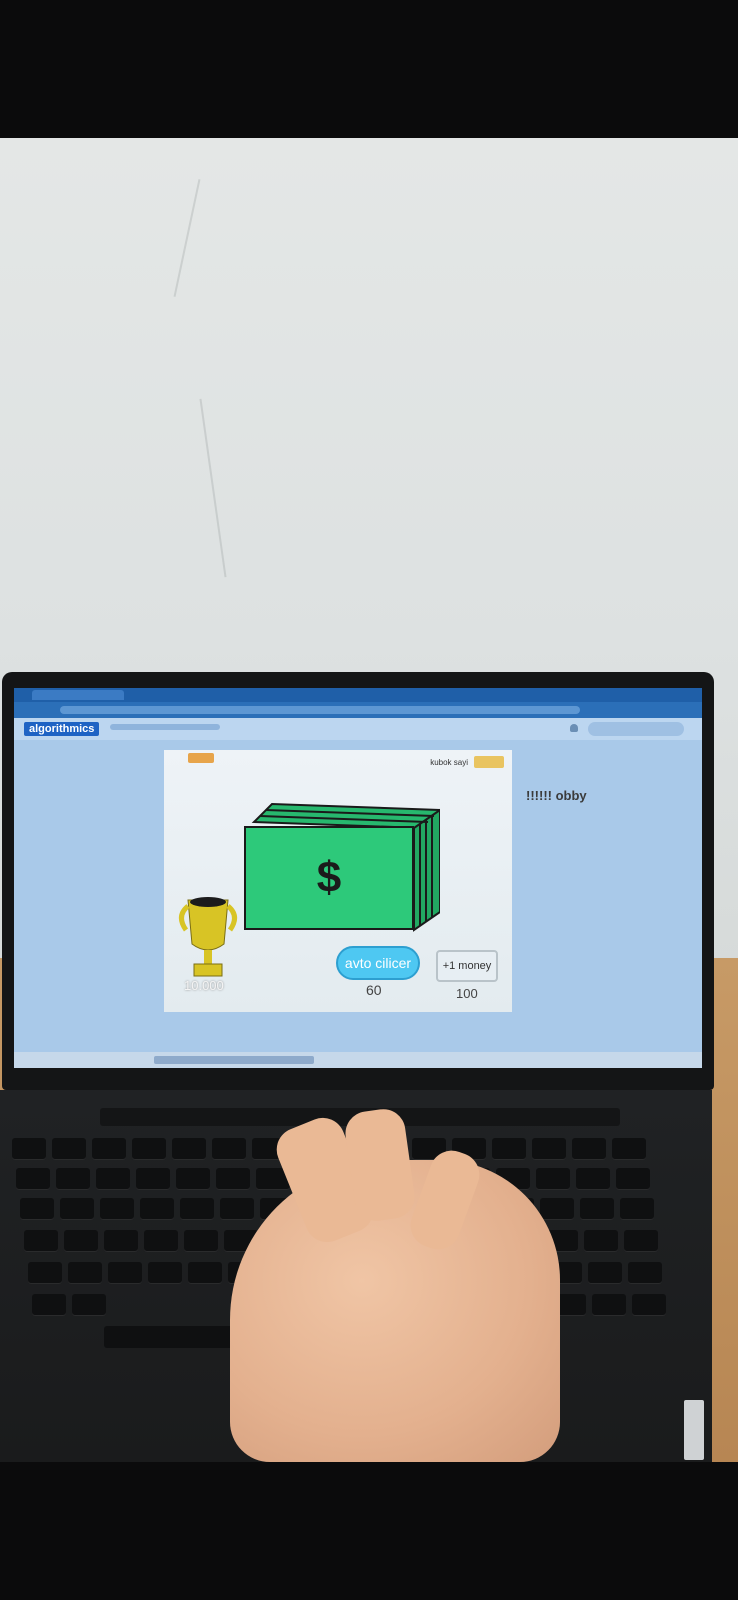 Image resolution: width=738 pixels, height=1600 pixels. What do you see at coordinates (489, 762) in the screenshot?
I see `kubok-counter` at bounding box center [489, 762].